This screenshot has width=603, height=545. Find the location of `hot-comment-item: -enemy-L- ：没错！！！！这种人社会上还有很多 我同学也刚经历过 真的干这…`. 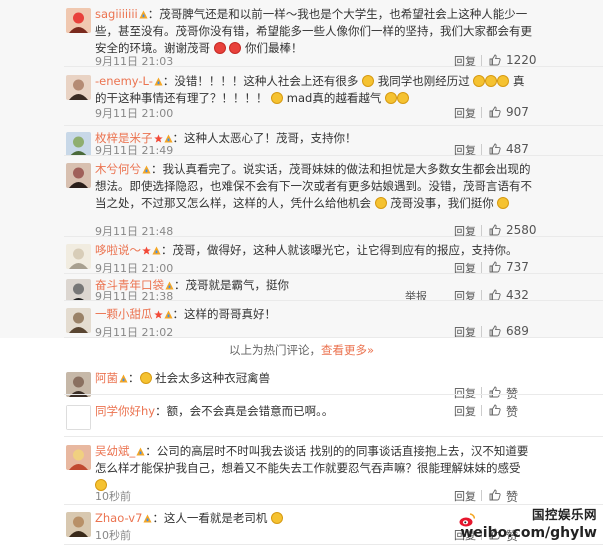

hot-comment-item: -enemy-L- ：没错！！！！这种人社会上还有很多 我同学也刚经历过 真的干这… is located at coordinates (301, 96).